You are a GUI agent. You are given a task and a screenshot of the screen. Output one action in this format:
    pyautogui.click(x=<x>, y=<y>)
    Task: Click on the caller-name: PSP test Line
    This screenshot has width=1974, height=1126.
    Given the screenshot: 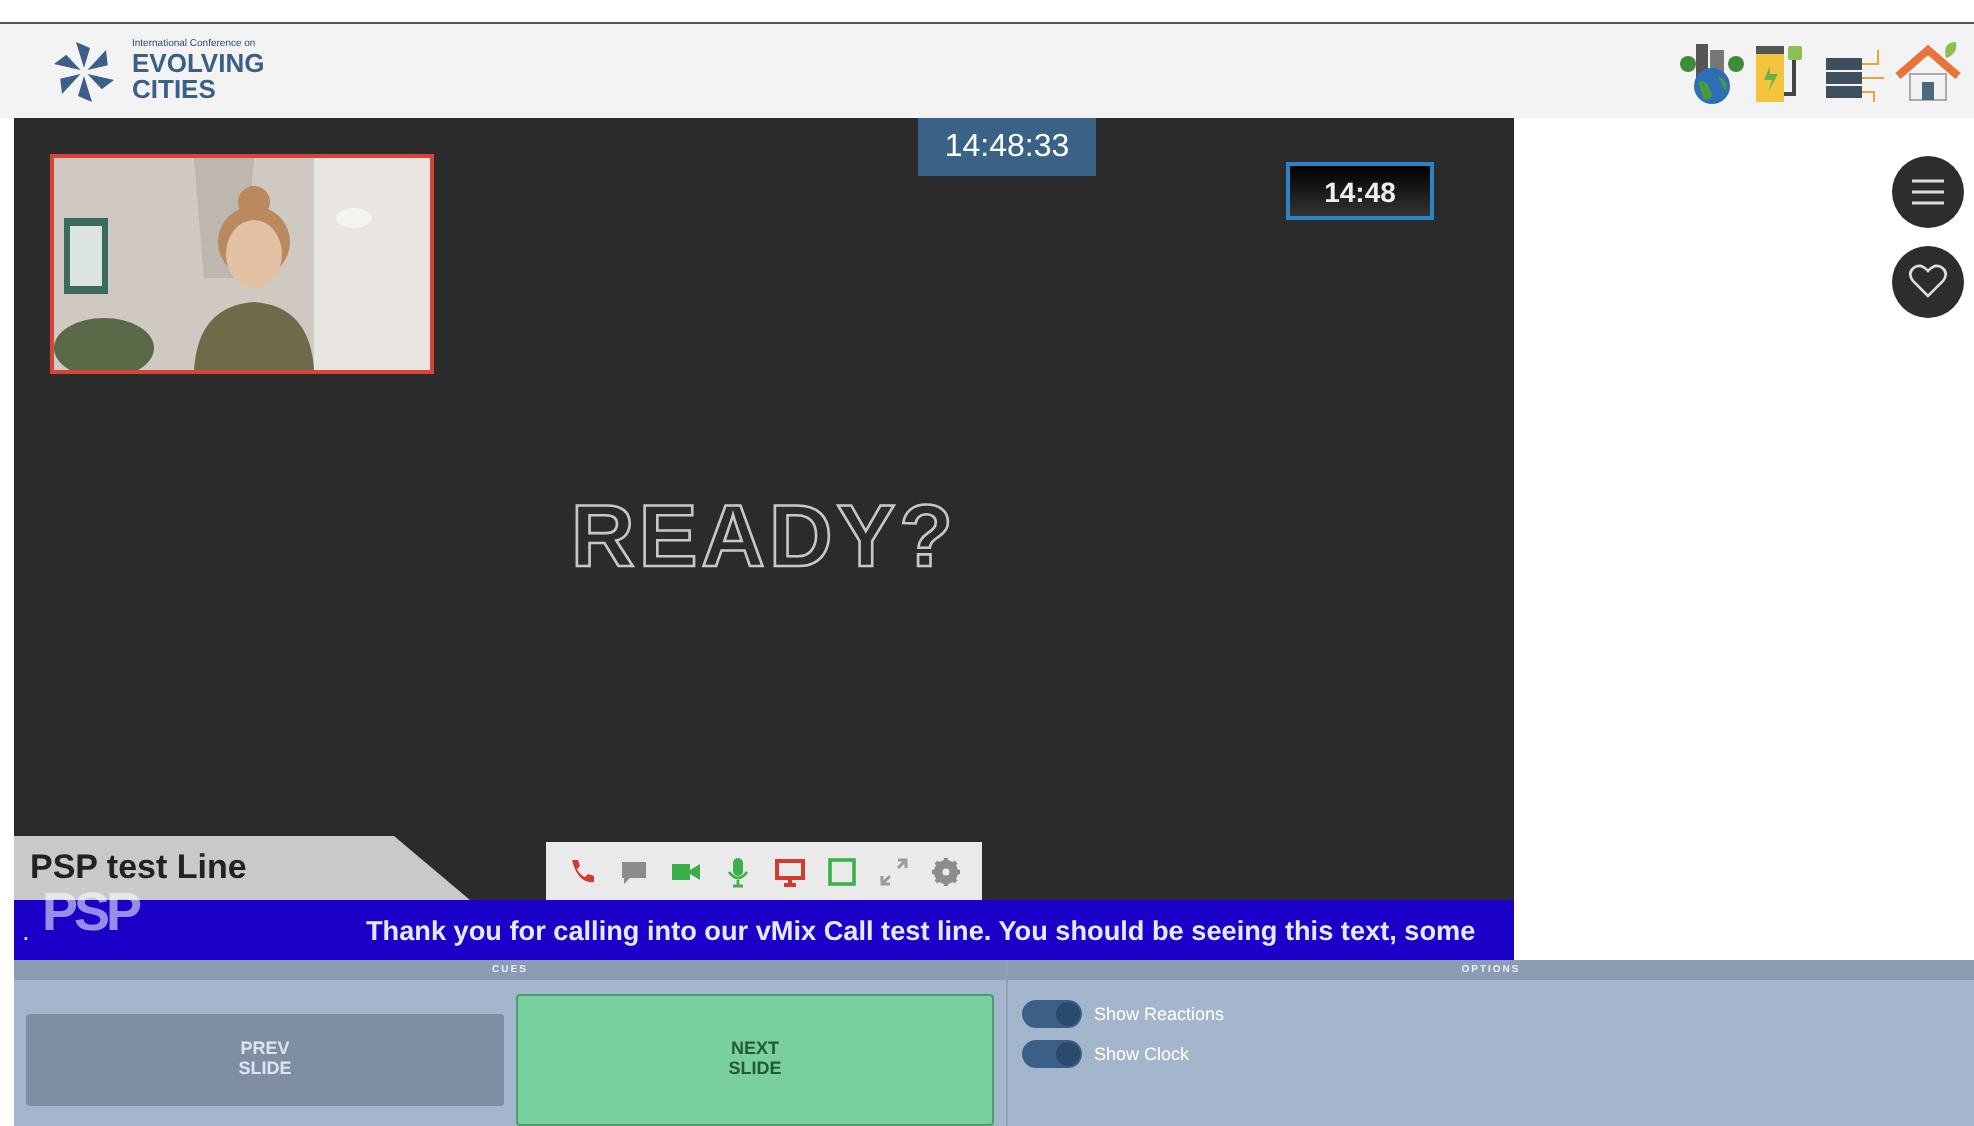 What is the action you would take?
    pyautogui.click(x=138, y=868)
    